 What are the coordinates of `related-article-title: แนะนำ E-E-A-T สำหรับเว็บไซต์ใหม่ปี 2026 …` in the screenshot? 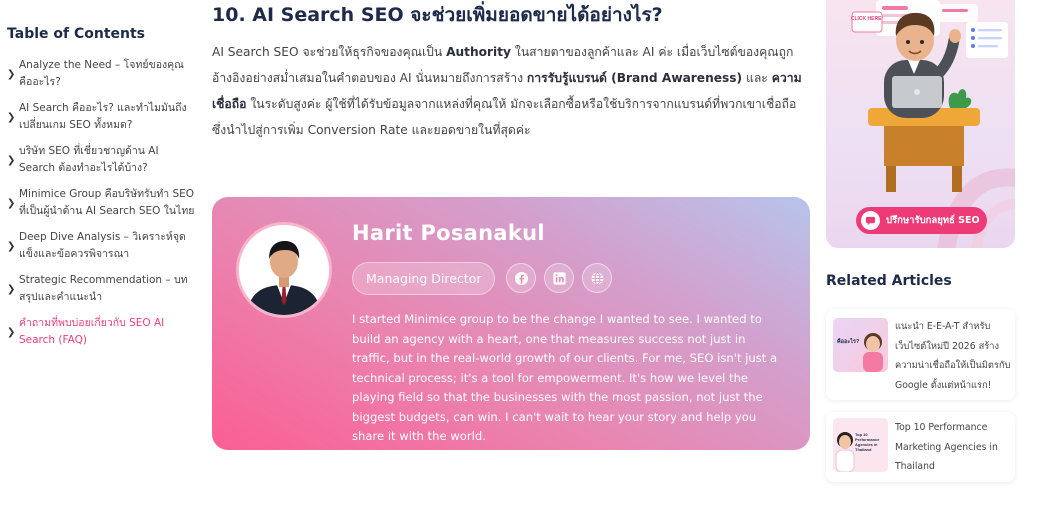 It's located at (953, 356).